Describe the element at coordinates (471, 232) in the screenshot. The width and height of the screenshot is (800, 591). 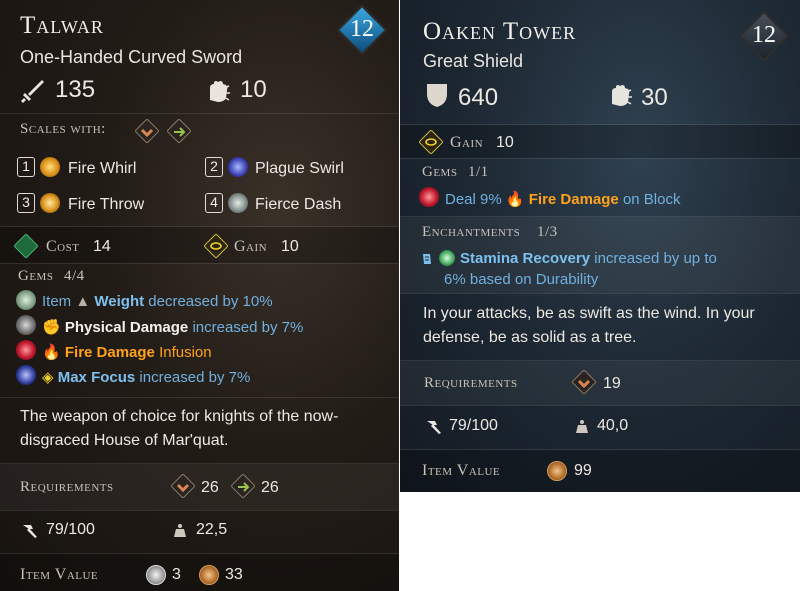
I see `enchantments-label: Enchantments` at that location.